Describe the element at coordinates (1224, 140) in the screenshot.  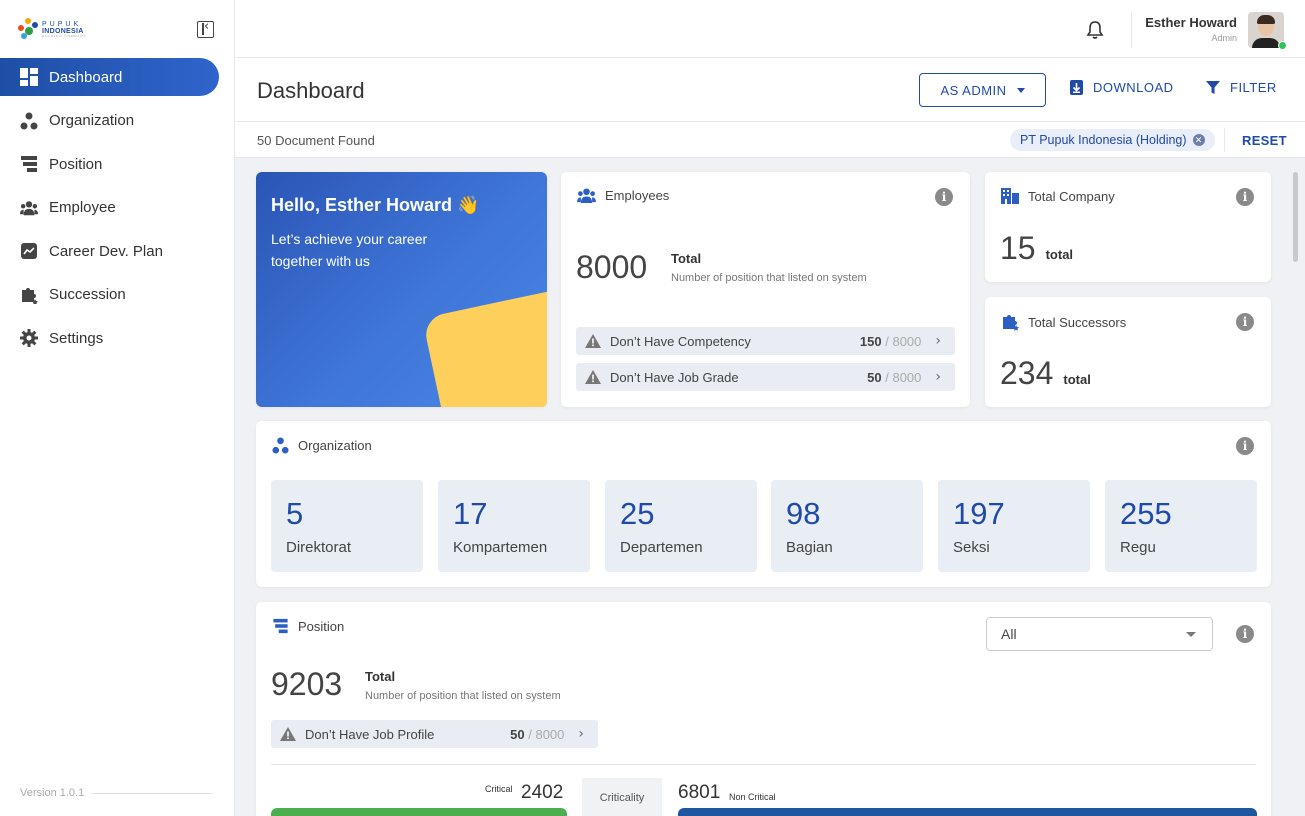
I see `filter-divider` at that location.